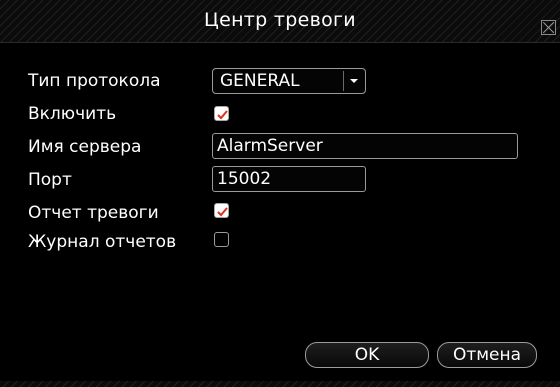 This screenshot has width=560, height=387. Describe the element at coordinates (487, 355) in the screenshot. I see `cancel-button: Отмена` at that location.